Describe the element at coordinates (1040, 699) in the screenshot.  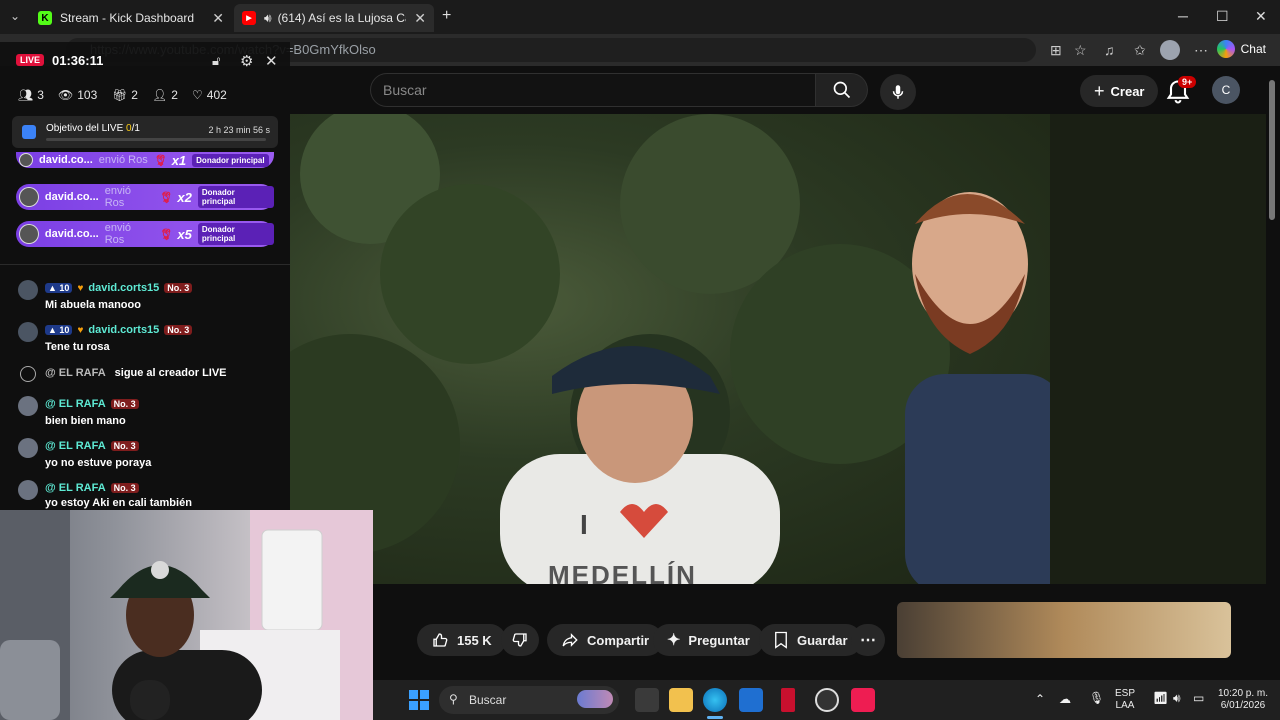
I see `tray-chevron-icon: ⌃` at that location.